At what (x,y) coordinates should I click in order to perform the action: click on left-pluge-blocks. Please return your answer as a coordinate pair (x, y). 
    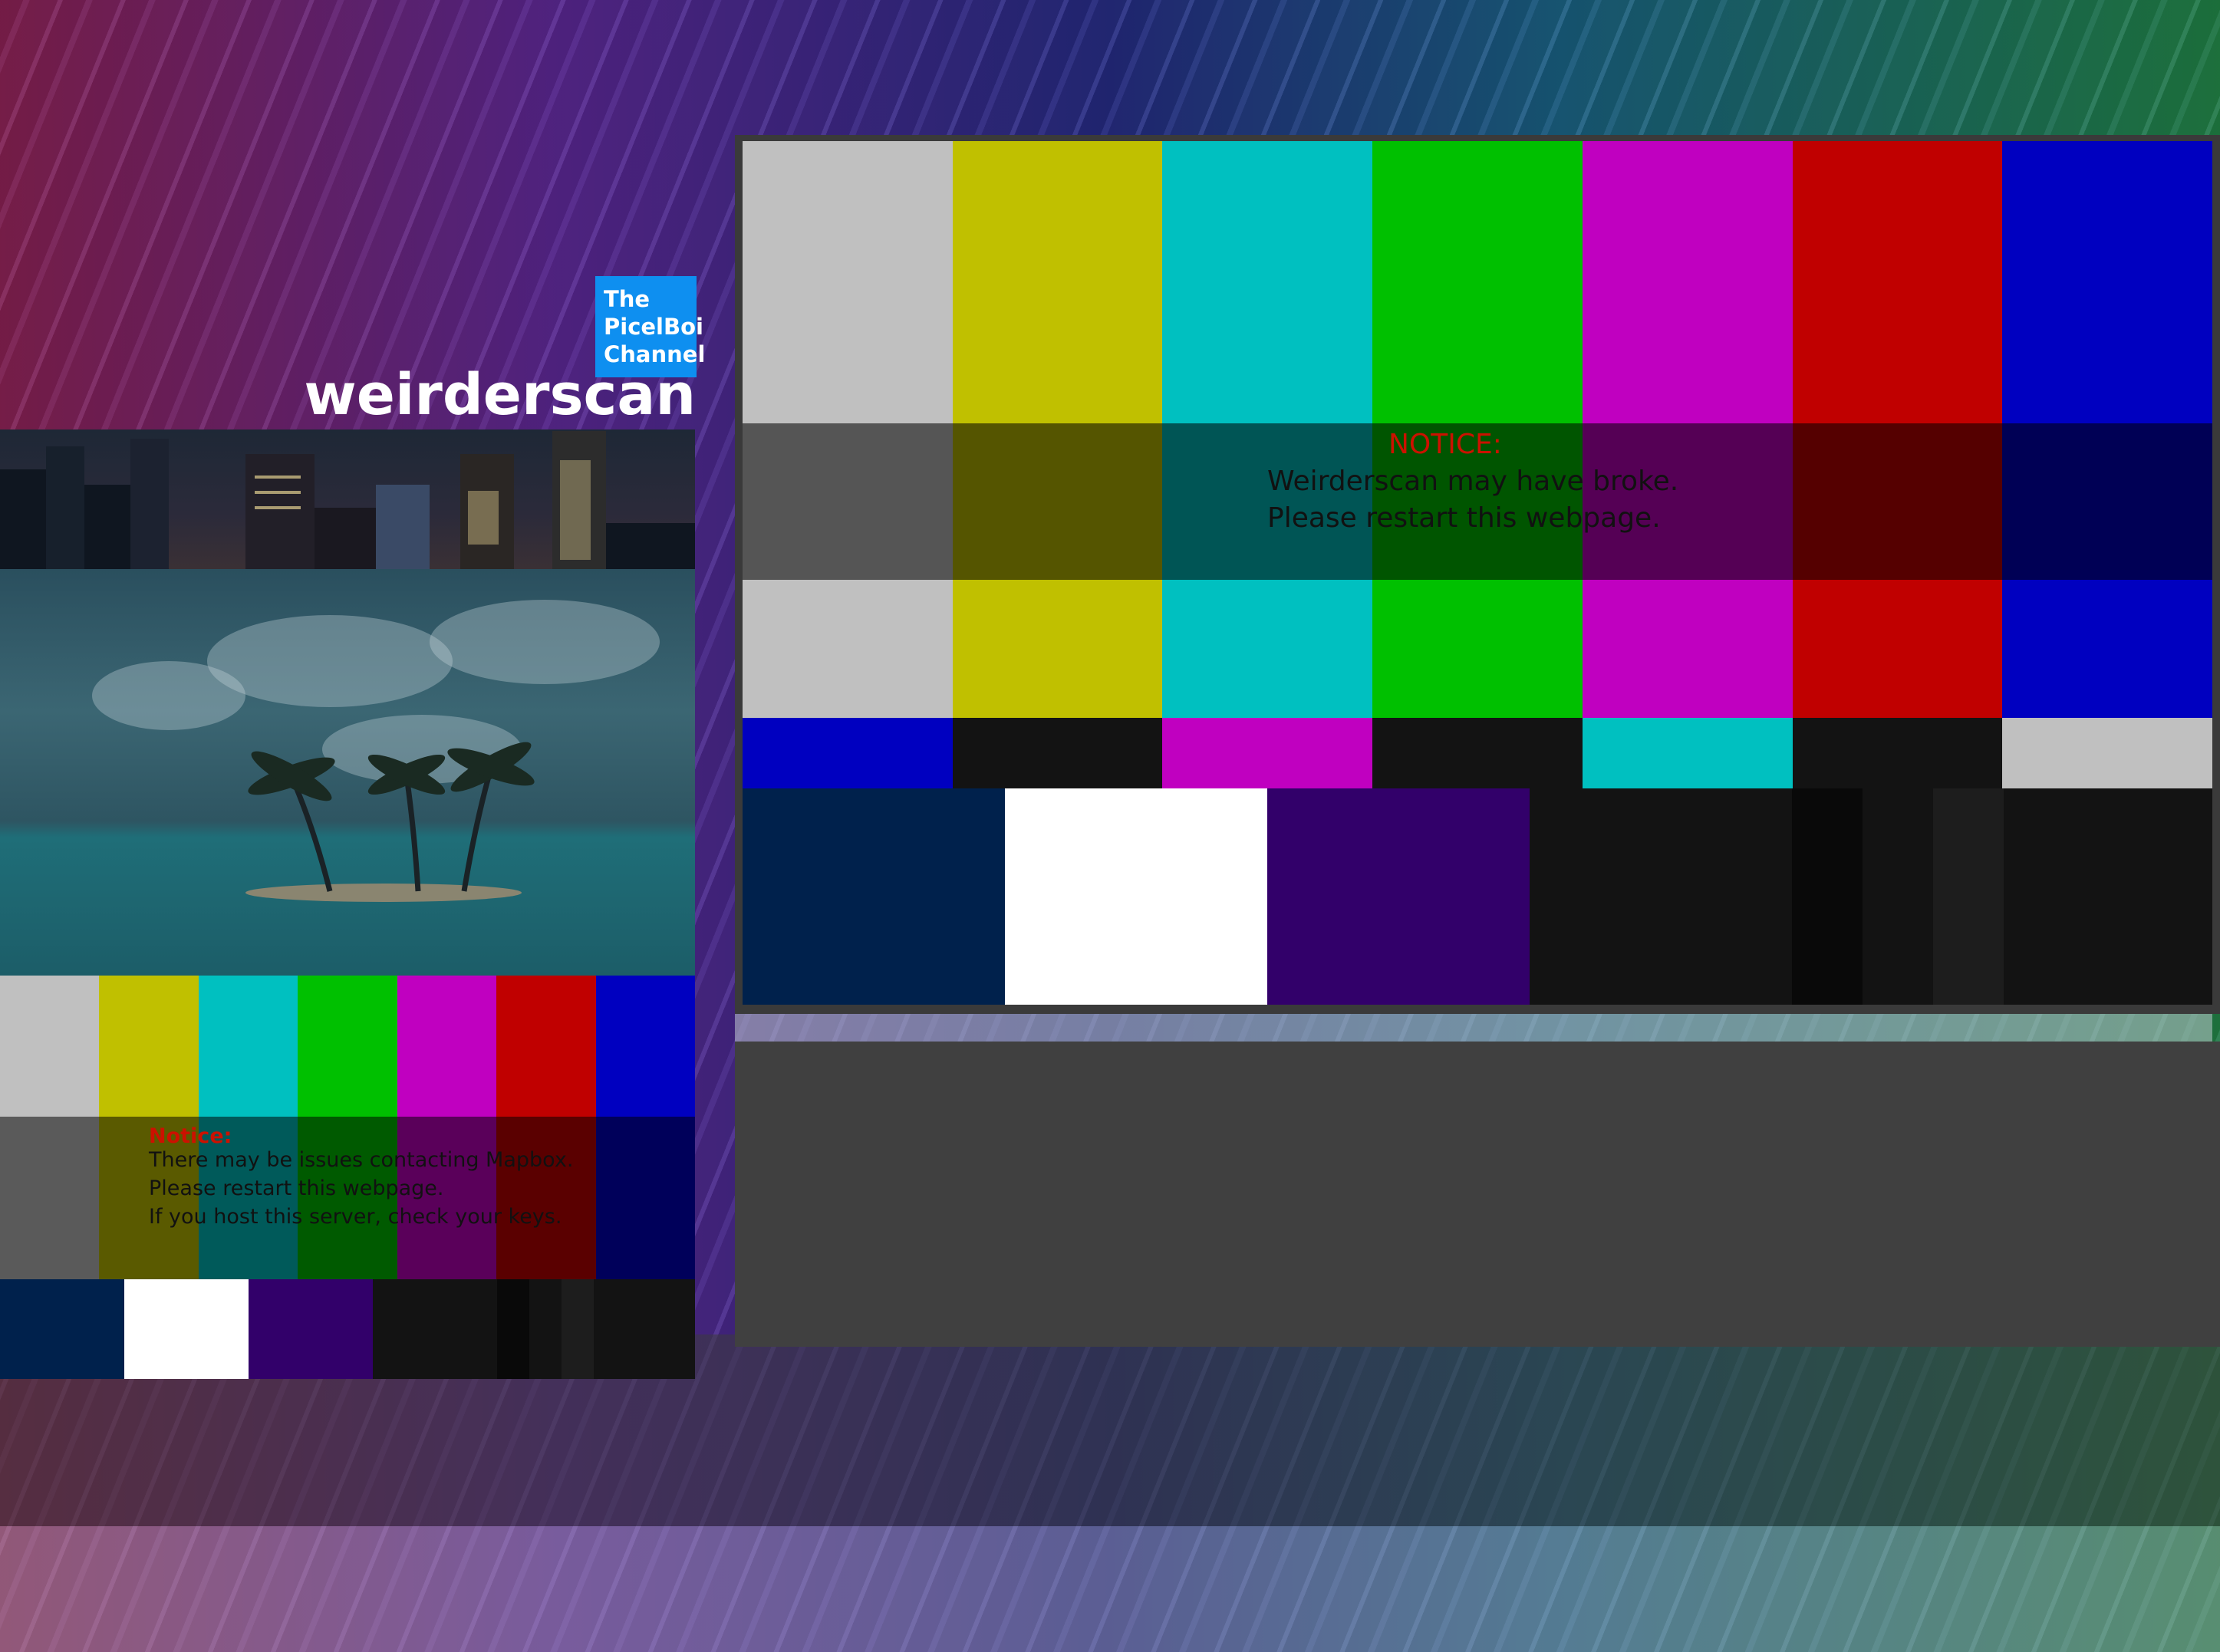
    Looking at the image, I should click on (347, 1329).